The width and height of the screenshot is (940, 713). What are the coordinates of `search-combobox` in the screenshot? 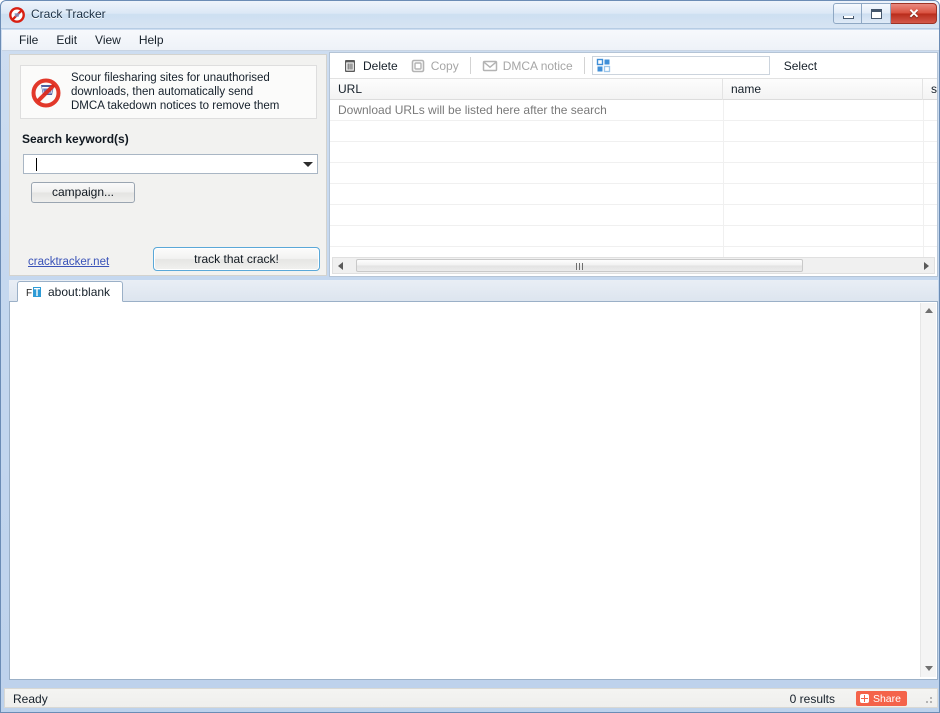 It's located at (170, 164).